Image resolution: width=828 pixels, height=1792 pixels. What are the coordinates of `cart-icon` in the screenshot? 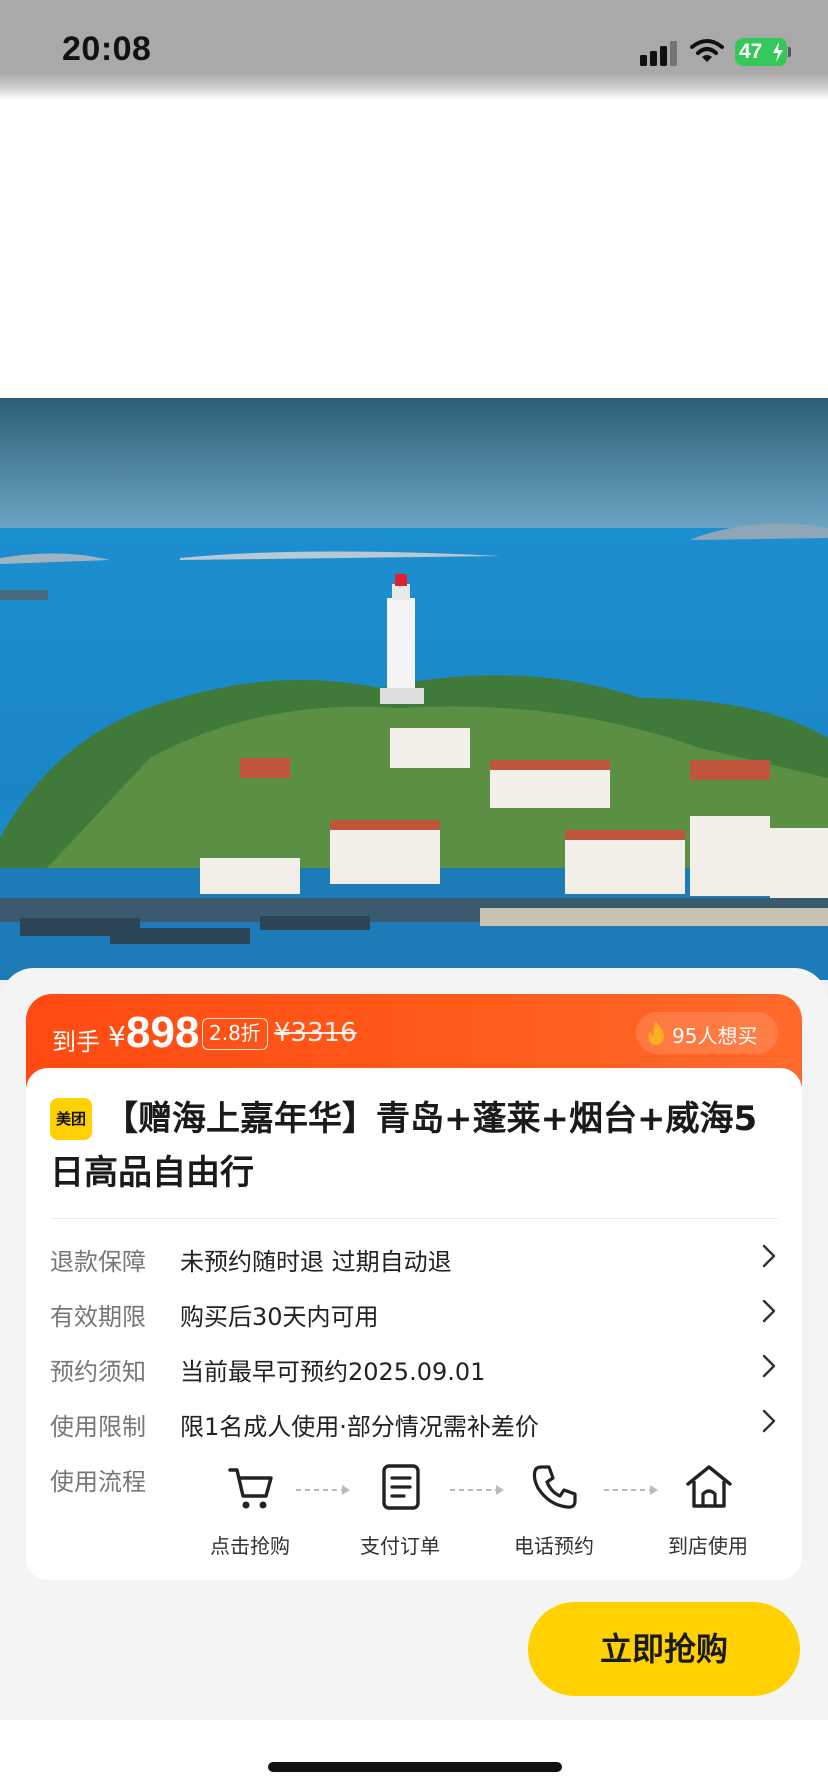 It's located at (250, 1488).